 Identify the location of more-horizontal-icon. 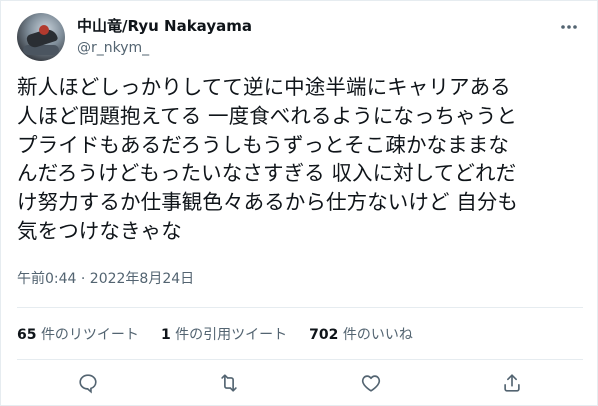
(569, 27).